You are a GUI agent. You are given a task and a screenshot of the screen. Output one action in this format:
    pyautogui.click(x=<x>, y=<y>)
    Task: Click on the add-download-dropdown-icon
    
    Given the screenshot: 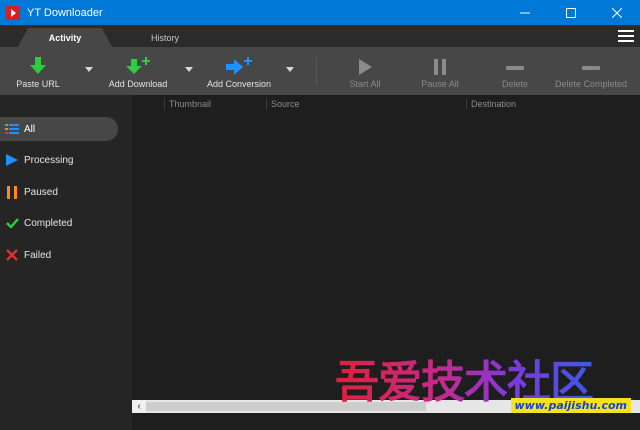 What is the action you would take?
    pyautogui.click(x=189, y=69)
    